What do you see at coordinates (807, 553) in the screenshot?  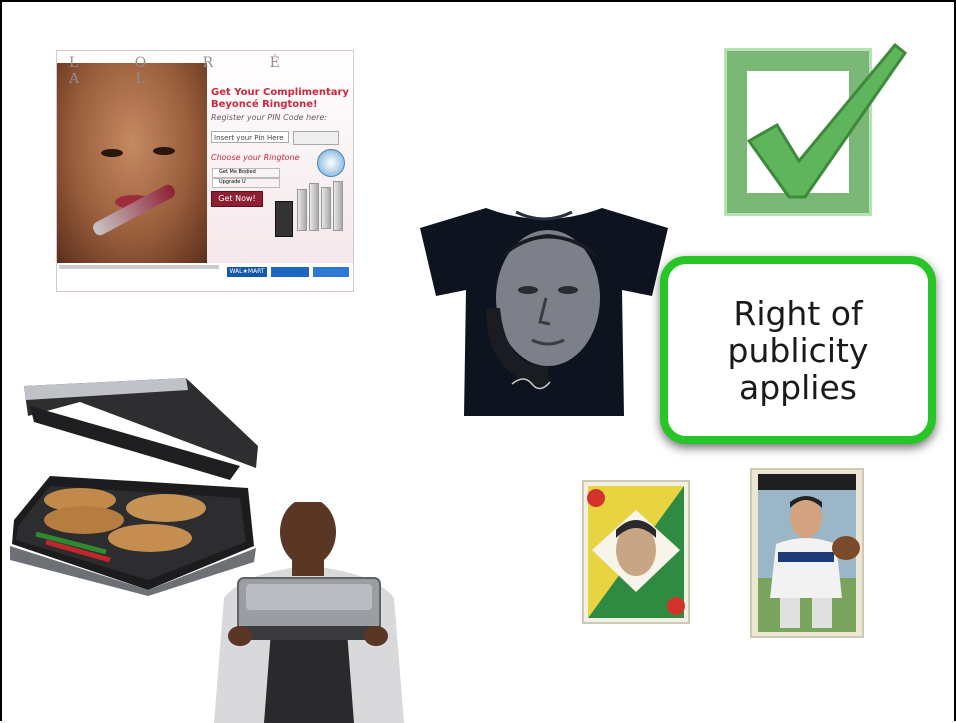 I see `baseball-card-2-image` at bounding box center [807, 553].